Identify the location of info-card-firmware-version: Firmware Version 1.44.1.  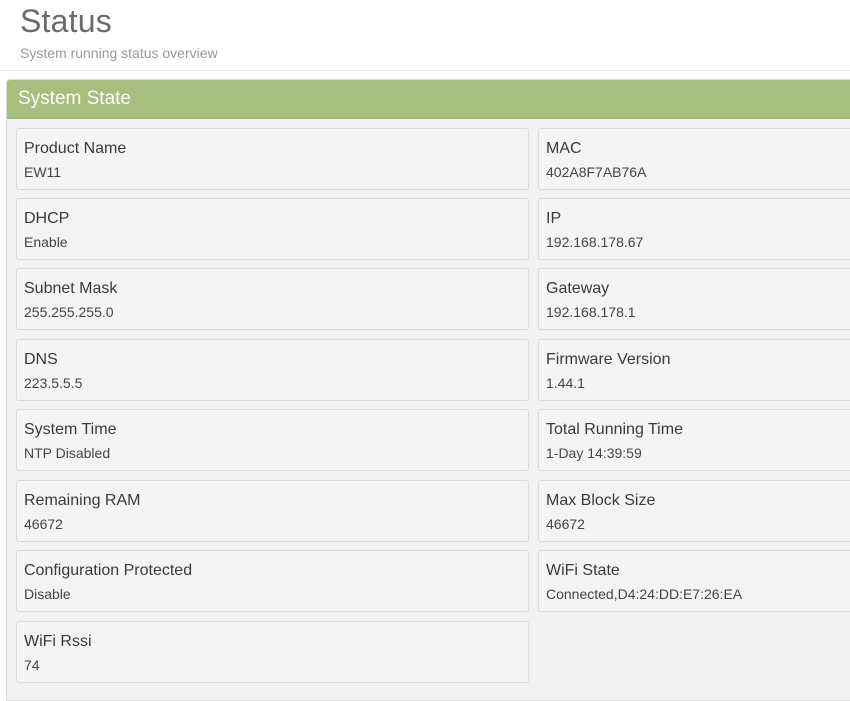
(694, 370).